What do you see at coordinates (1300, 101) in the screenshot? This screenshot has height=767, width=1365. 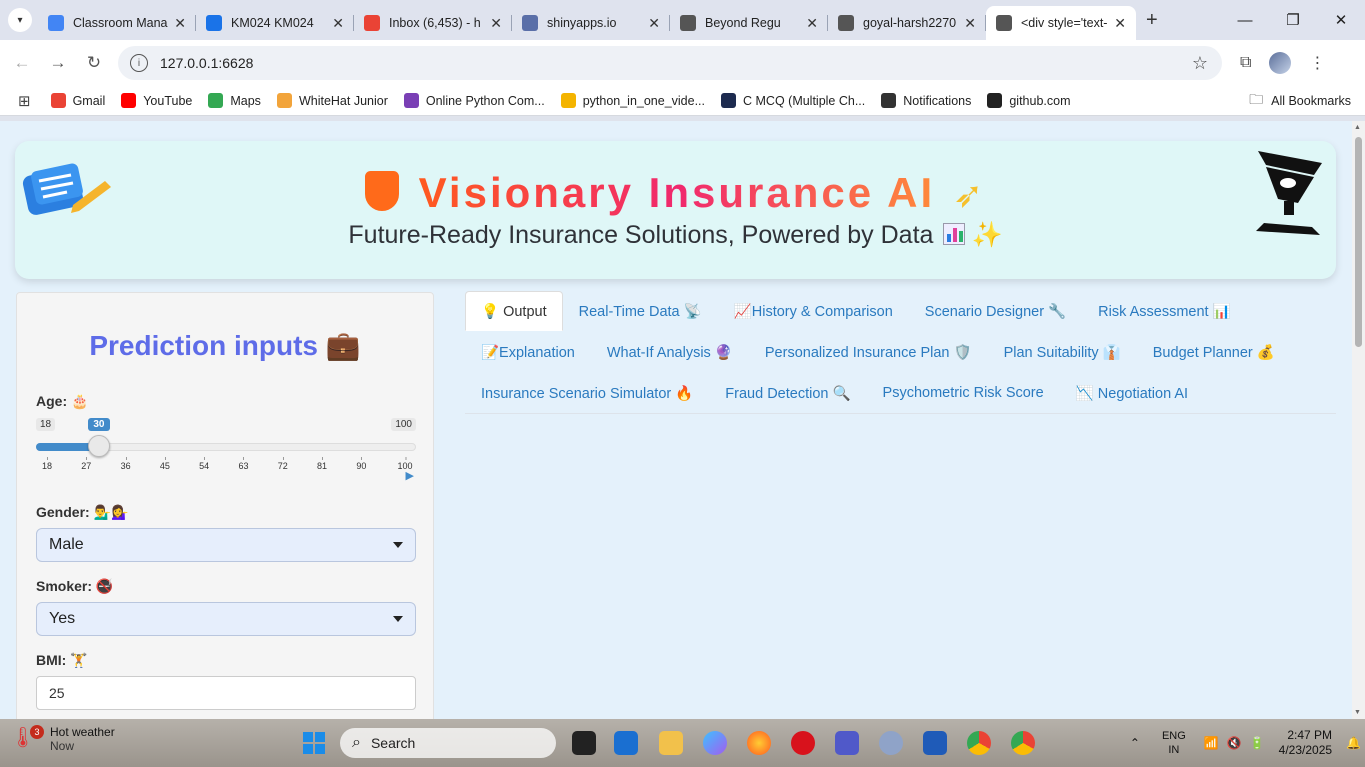 I see `all-bookmarks-button: 🗀 All Bookmarks` at bounding box center [1300, 101].